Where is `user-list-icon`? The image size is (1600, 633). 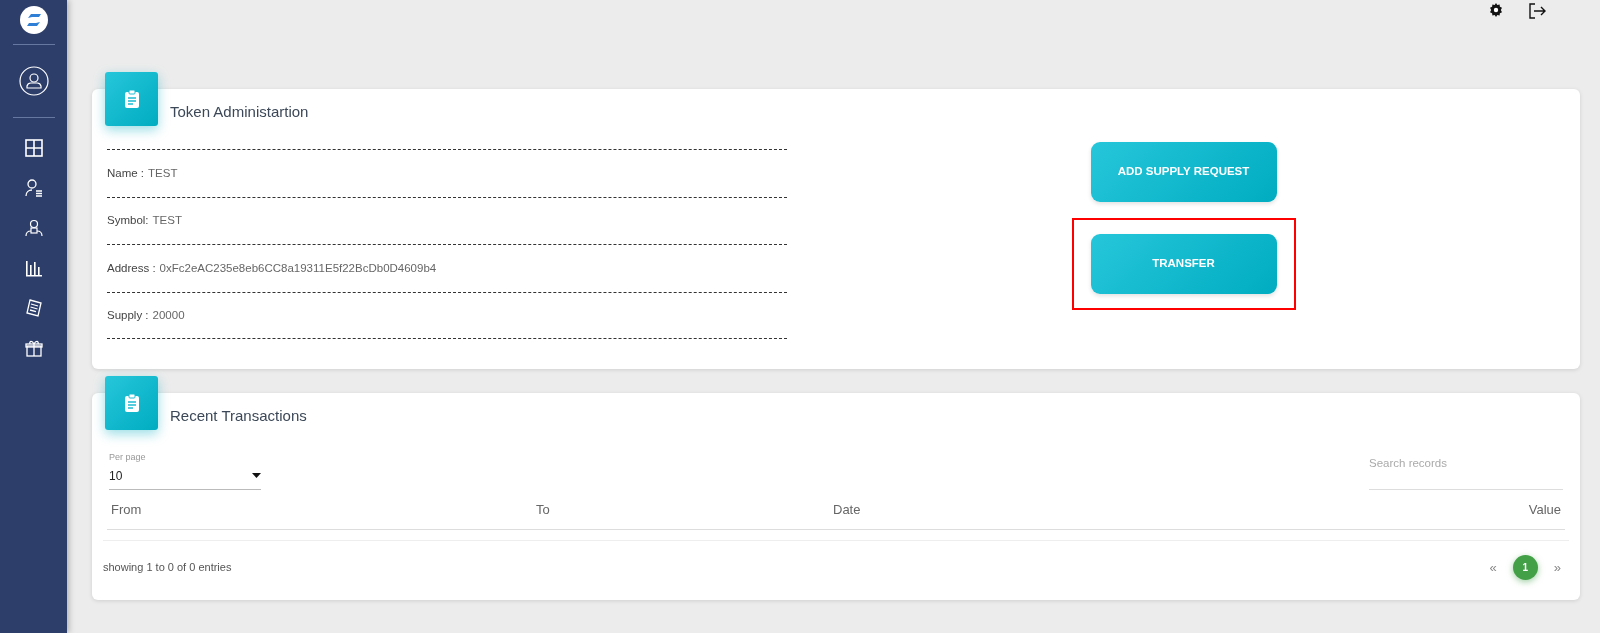 user-list-icon is located at coordinates (33, 188).